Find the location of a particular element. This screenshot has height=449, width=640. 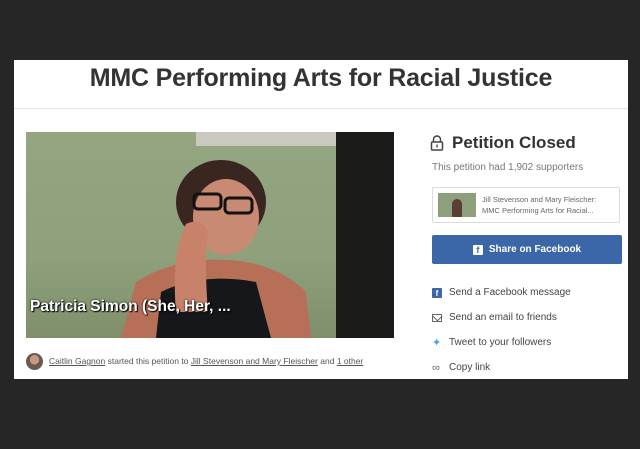

share-preview-line1: Jill Stevenson and Mary Fleischer: is located at coordinates (539, 199).